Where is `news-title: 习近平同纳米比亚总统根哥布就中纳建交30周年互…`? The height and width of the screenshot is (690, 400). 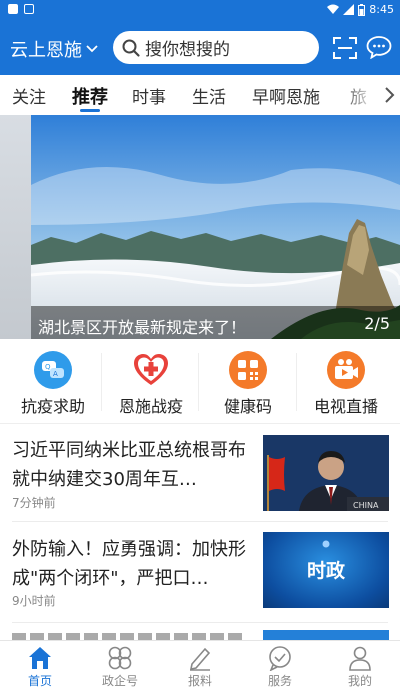
news-title: 习近平同纳米比亚总统根哥布就中纳建交30周年互… is located at coordinates (129, 465).